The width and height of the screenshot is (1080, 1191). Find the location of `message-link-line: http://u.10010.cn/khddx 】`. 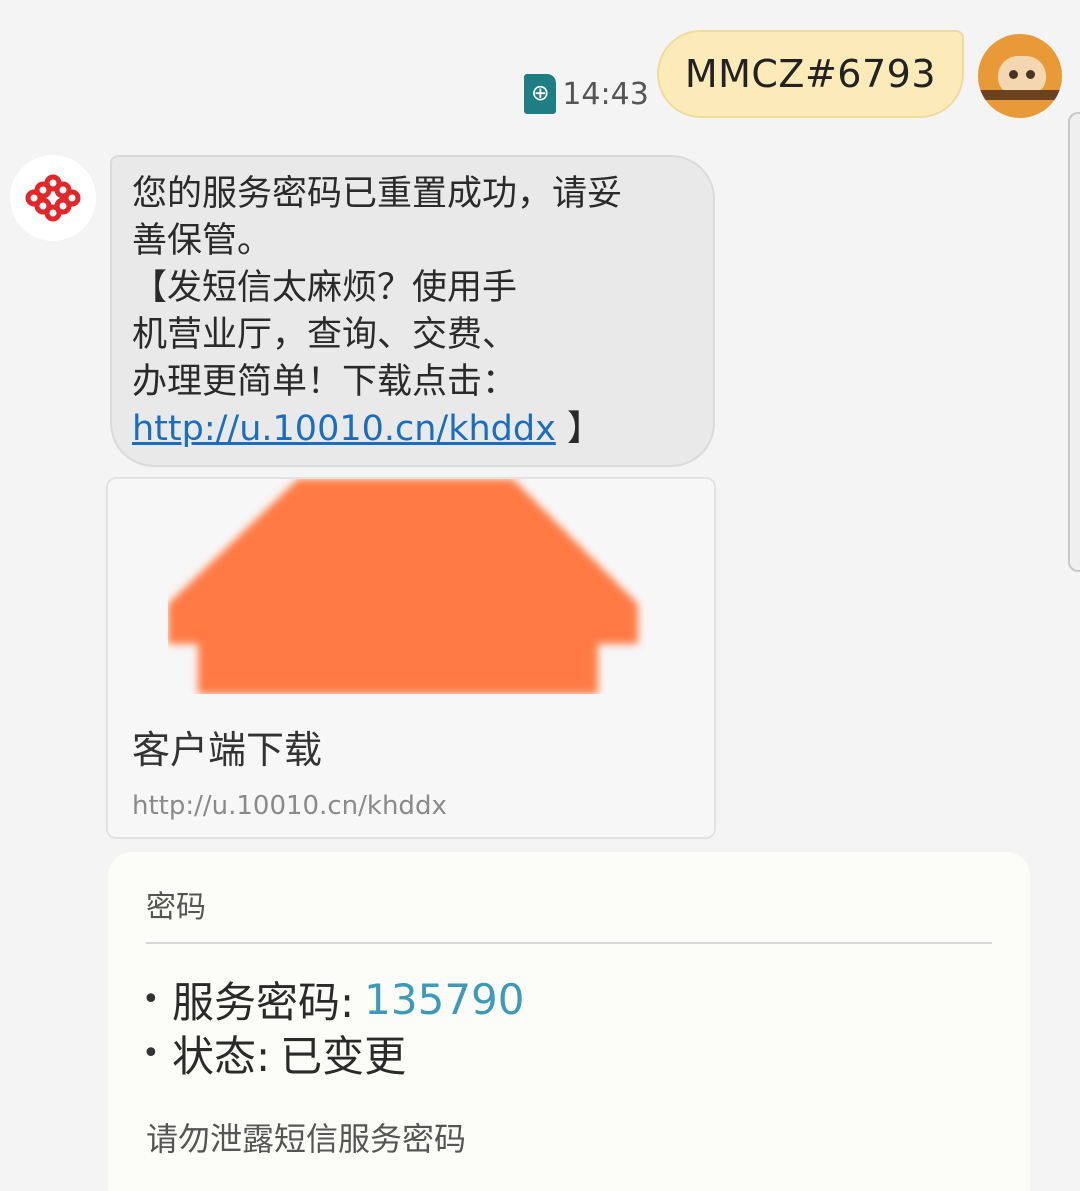

message-link-line: http://u.10010.cn/khddx 】 is located at coordinates (412, 429).